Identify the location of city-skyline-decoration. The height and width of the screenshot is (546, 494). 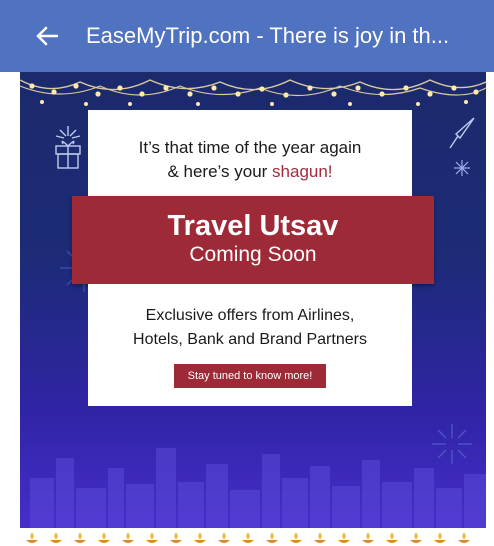
(258, 488).